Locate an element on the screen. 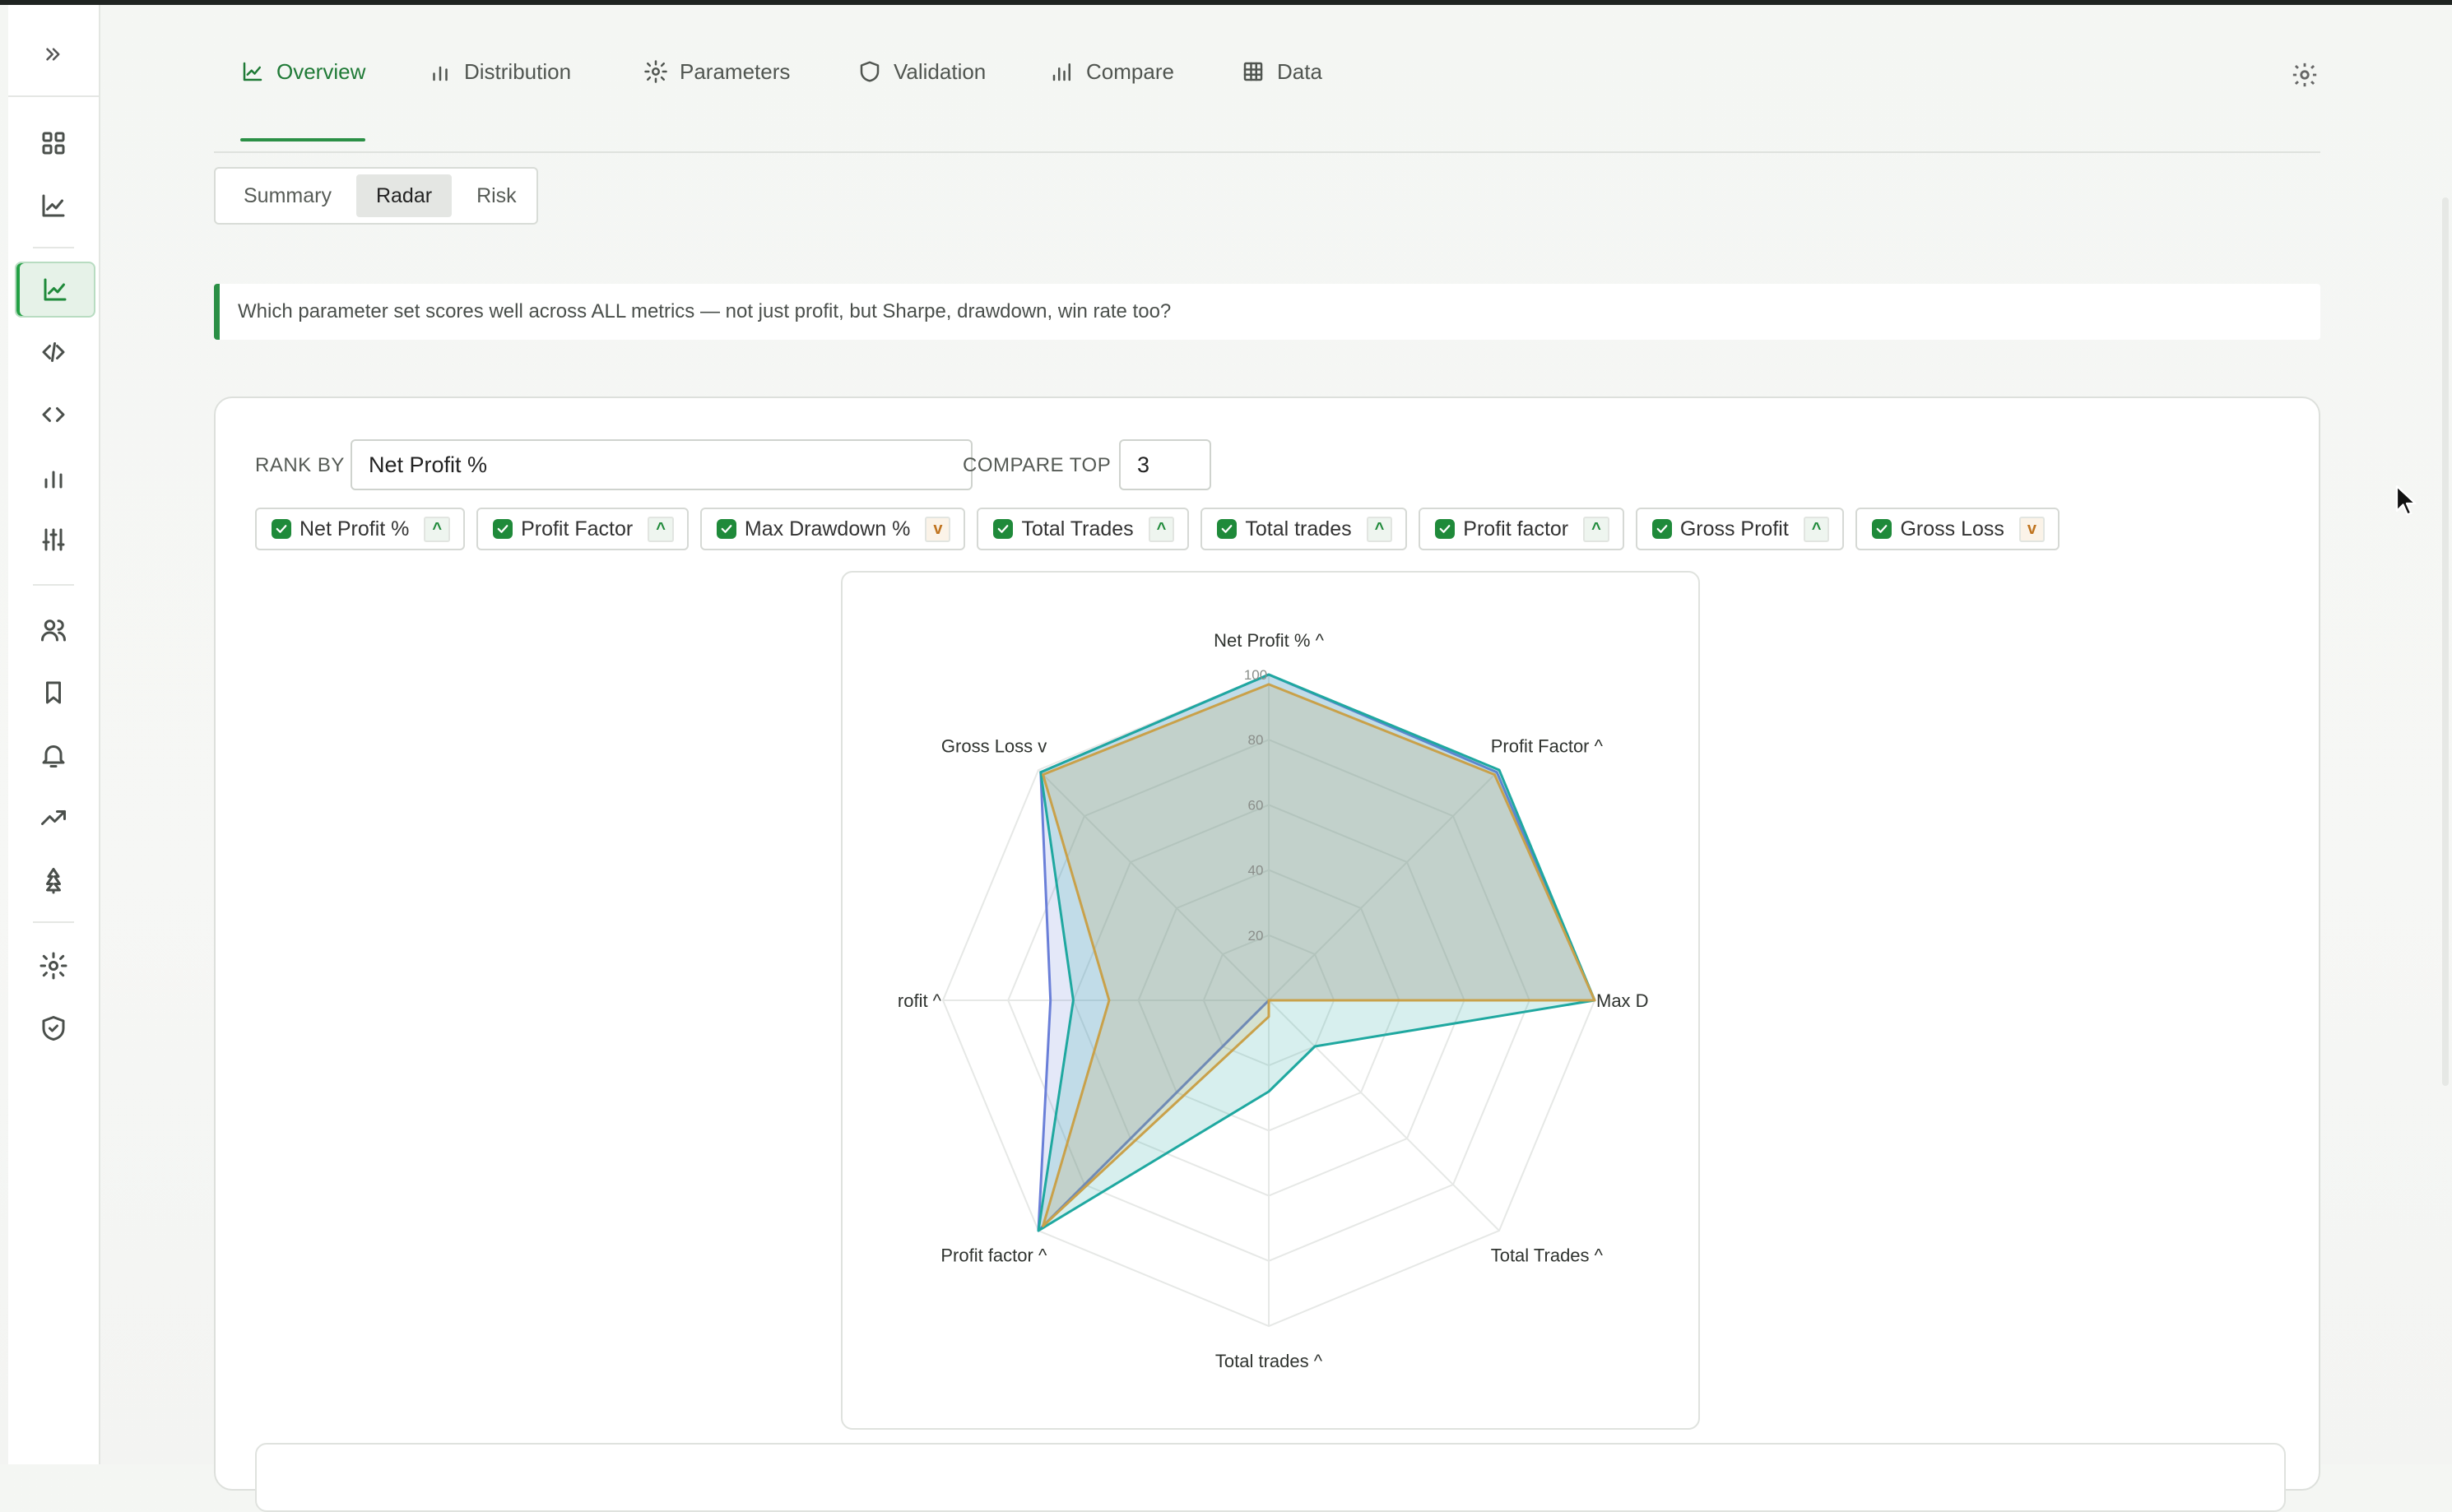  sidebar-item-alerts is located at coordinates (53, 755).